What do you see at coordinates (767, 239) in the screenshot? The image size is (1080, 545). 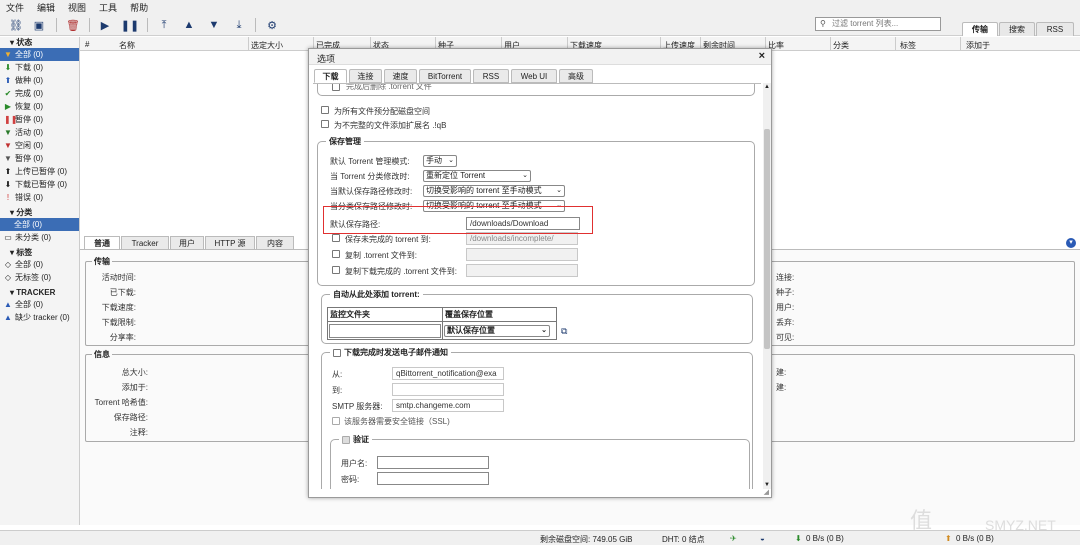 I see `scrollbar-thumb` at bounding box center [767, 239].